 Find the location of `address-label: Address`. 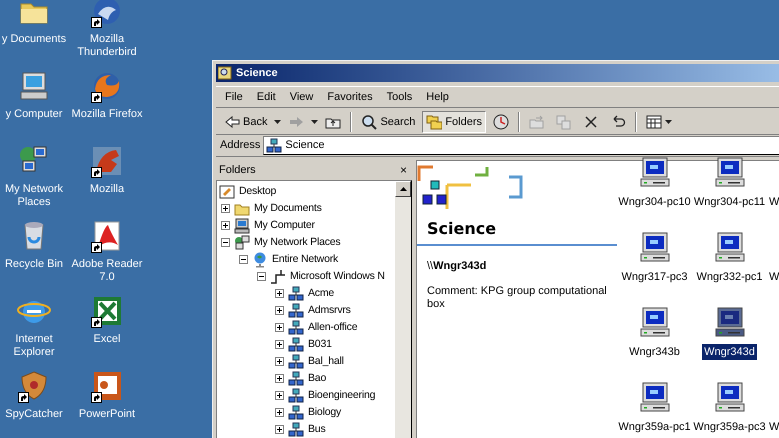

address-label: Address is located at coordinates (240, 146).